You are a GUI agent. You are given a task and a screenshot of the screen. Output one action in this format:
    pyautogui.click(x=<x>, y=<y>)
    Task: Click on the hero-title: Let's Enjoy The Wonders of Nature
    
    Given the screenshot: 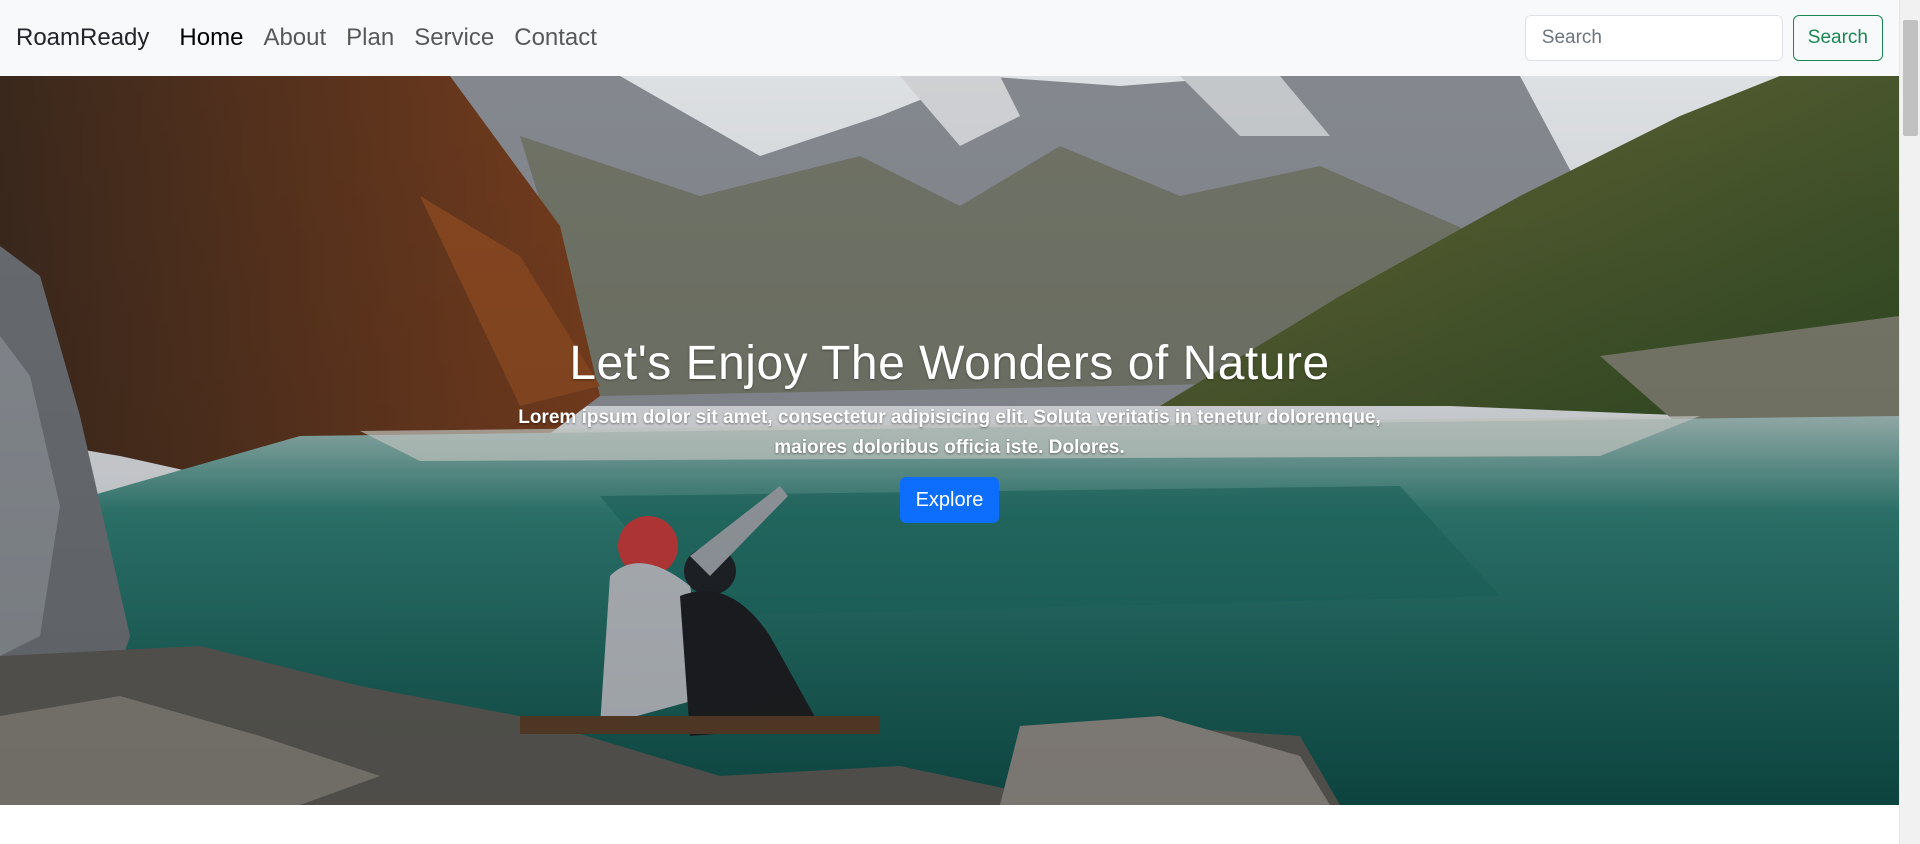 What is the action you would take?
    pyautogui.click(x=949, y=363)
    